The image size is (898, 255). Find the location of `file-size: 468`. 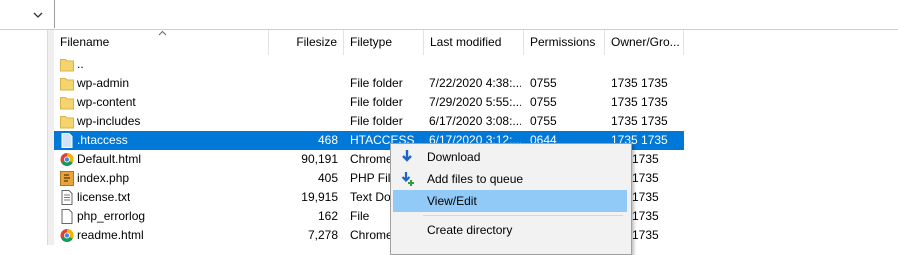

file-size: 468 is located at coordinates (327, 140).